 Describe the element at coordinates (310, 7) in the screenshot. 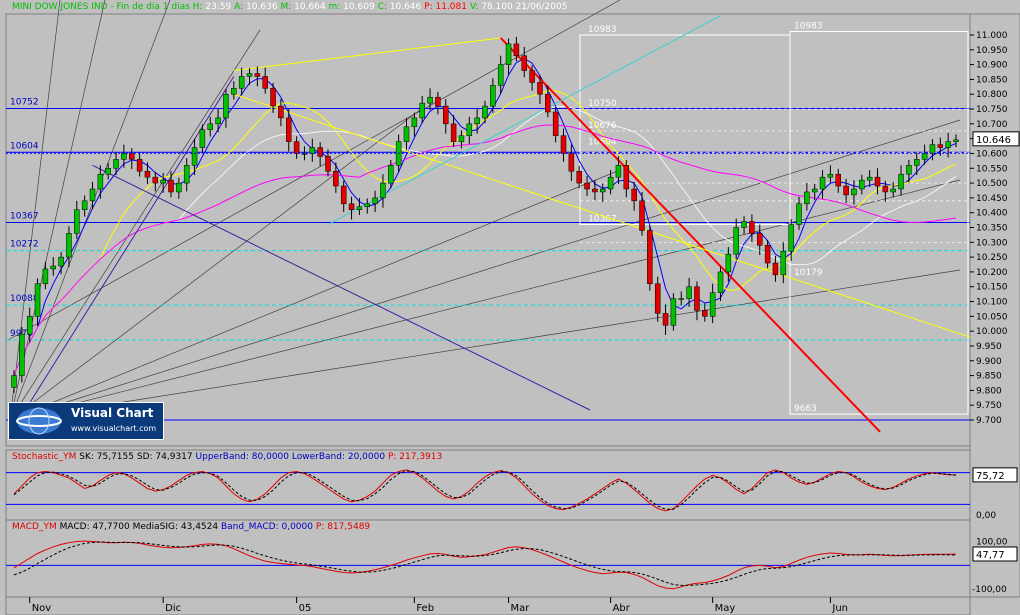

I see `m-value: 10.664` at that location.